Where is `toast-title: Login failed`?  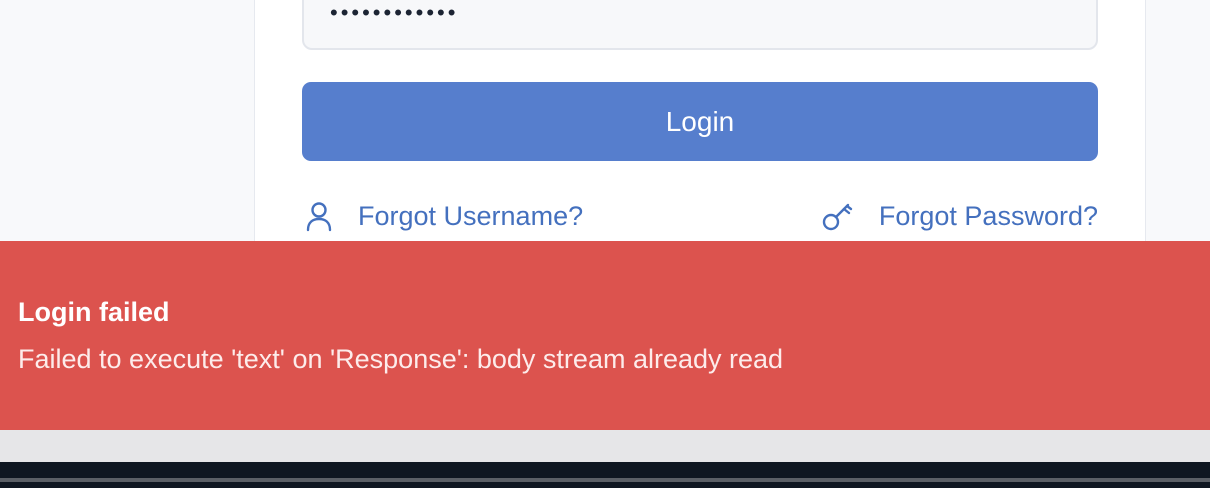
toast-title: Login failed is located at coordinates (94, 312).